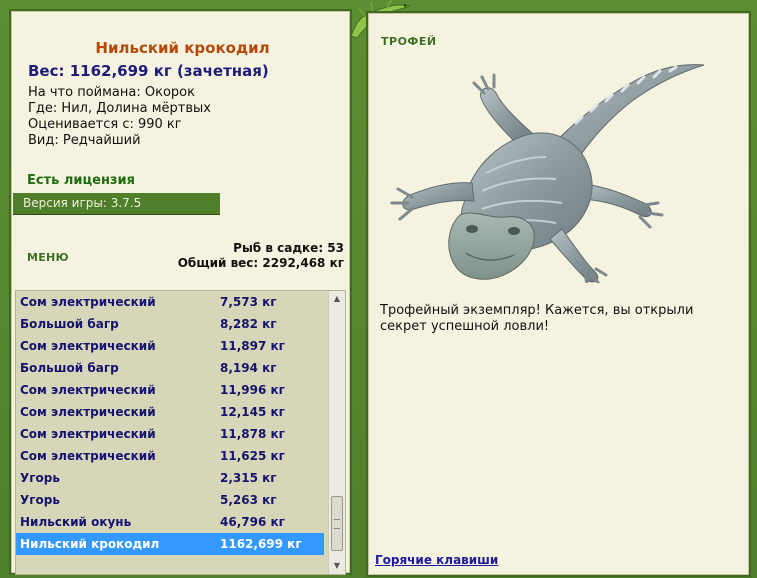 The image size is (757, 578). I want to click on catch-fish-weight: 7,573 кг, so click(248, 302).